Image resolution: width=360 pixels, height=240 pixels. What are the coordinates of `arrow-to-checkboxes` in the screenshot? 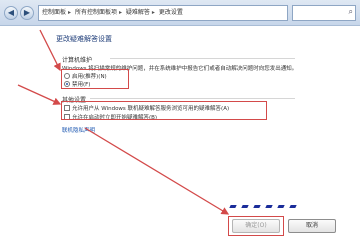 It's located at (39, 94).